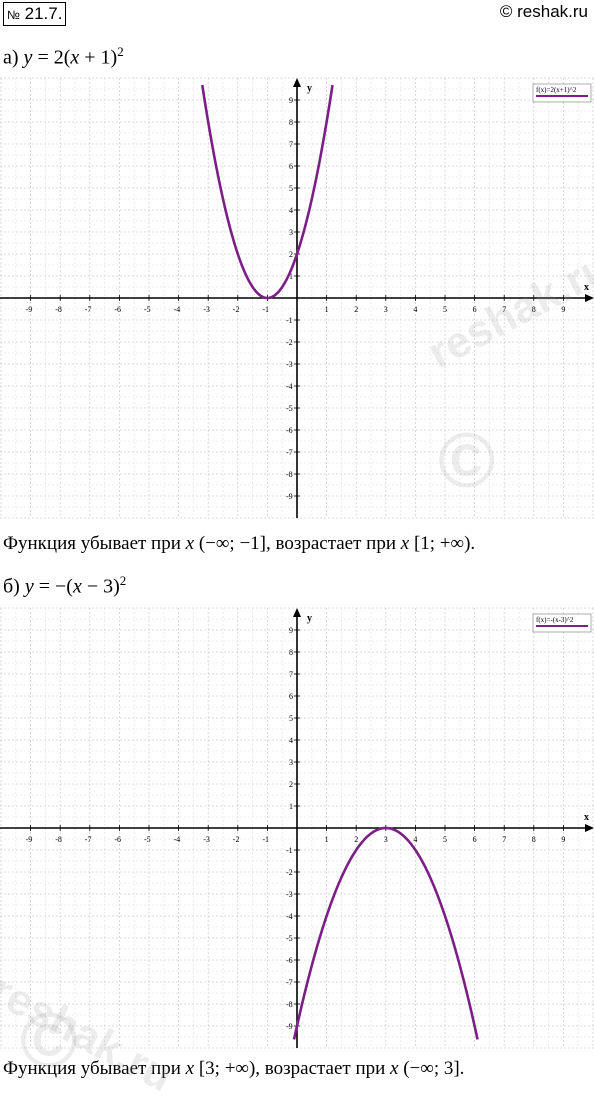  I want to click on part-a-interval2: [1; +∞)., so click(442, 543).